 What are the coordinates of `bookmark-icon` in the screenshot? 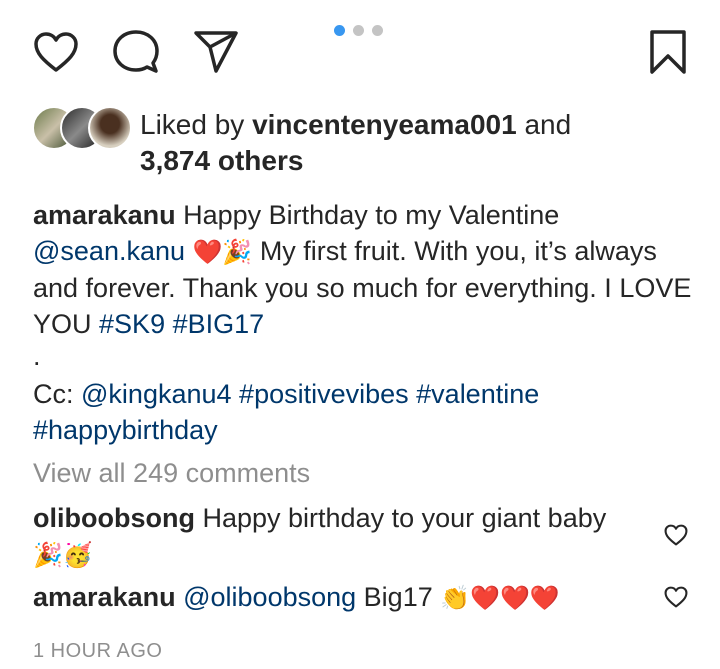 It's located at (668, 52).